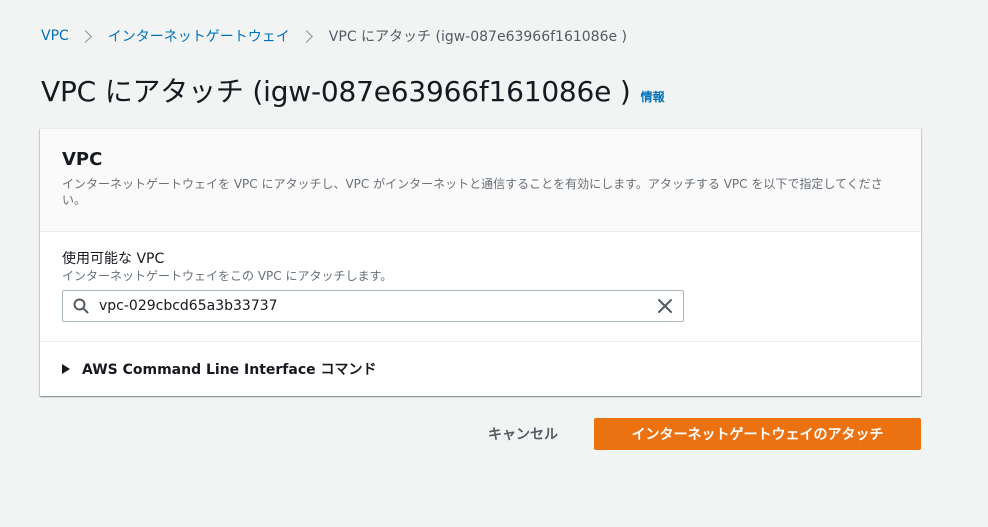 The image size is (988, 527). Describe the element at coordinates (55, 36) in the screenshot. I see `breadcrumb-item-vpc: VPC` at that location.